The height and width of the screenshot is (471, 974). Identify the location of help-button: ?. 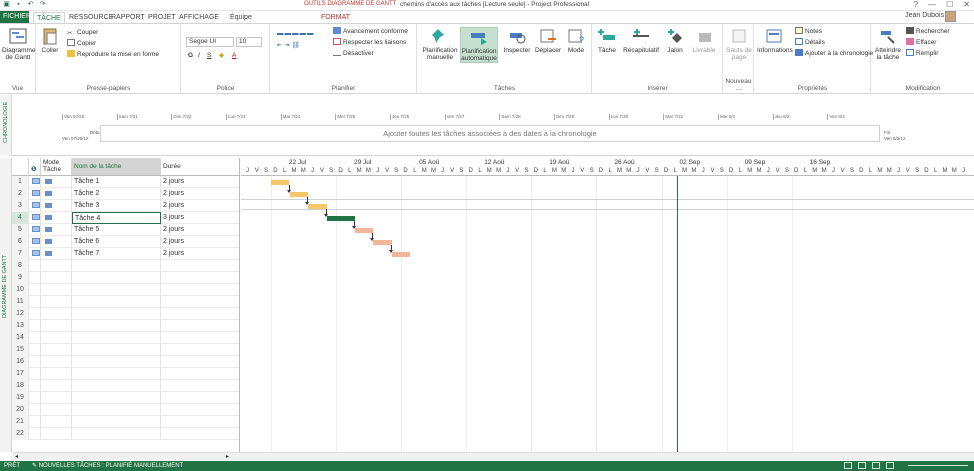
(916, 4).